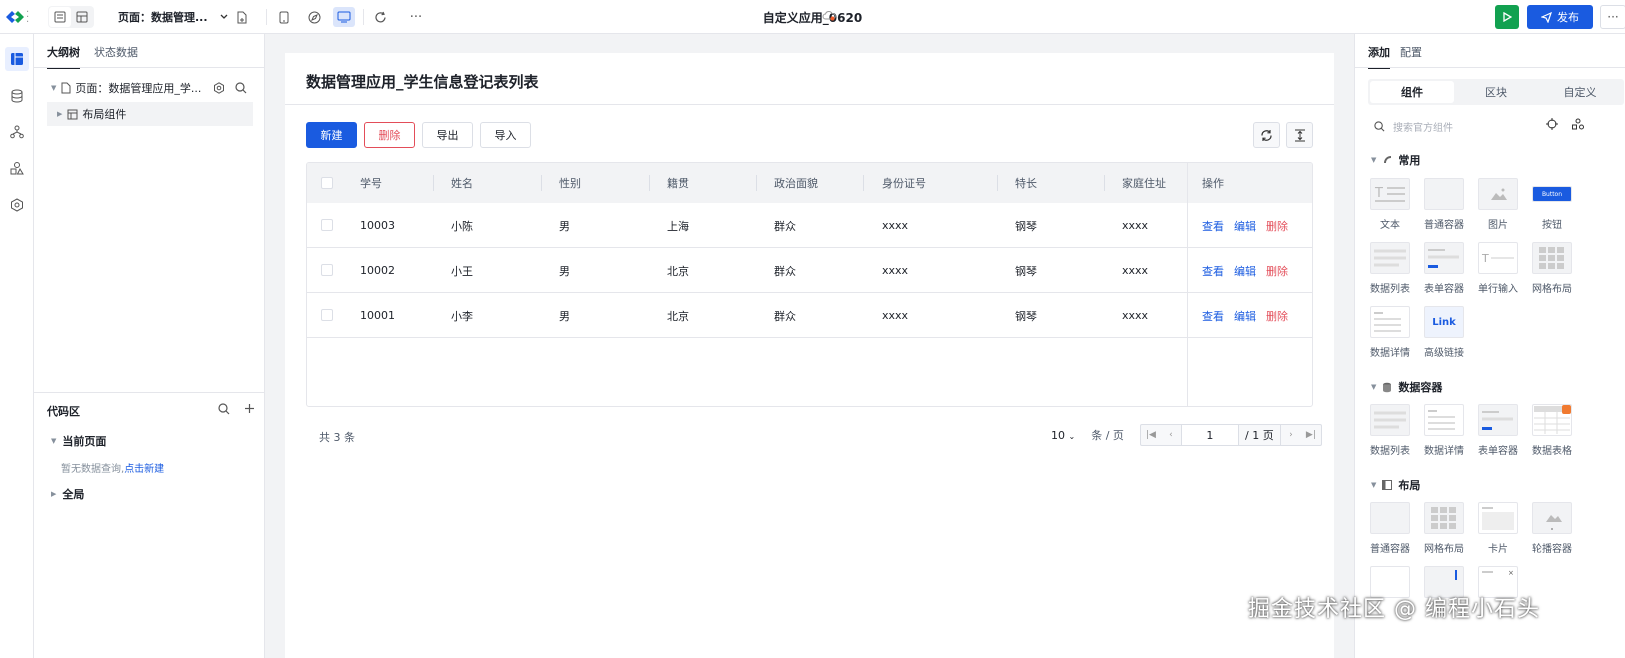 Image resolution: width=1625 pixels, height=658 pixels. I want to click on column-header: 家庭住址, so click(1144, 183).